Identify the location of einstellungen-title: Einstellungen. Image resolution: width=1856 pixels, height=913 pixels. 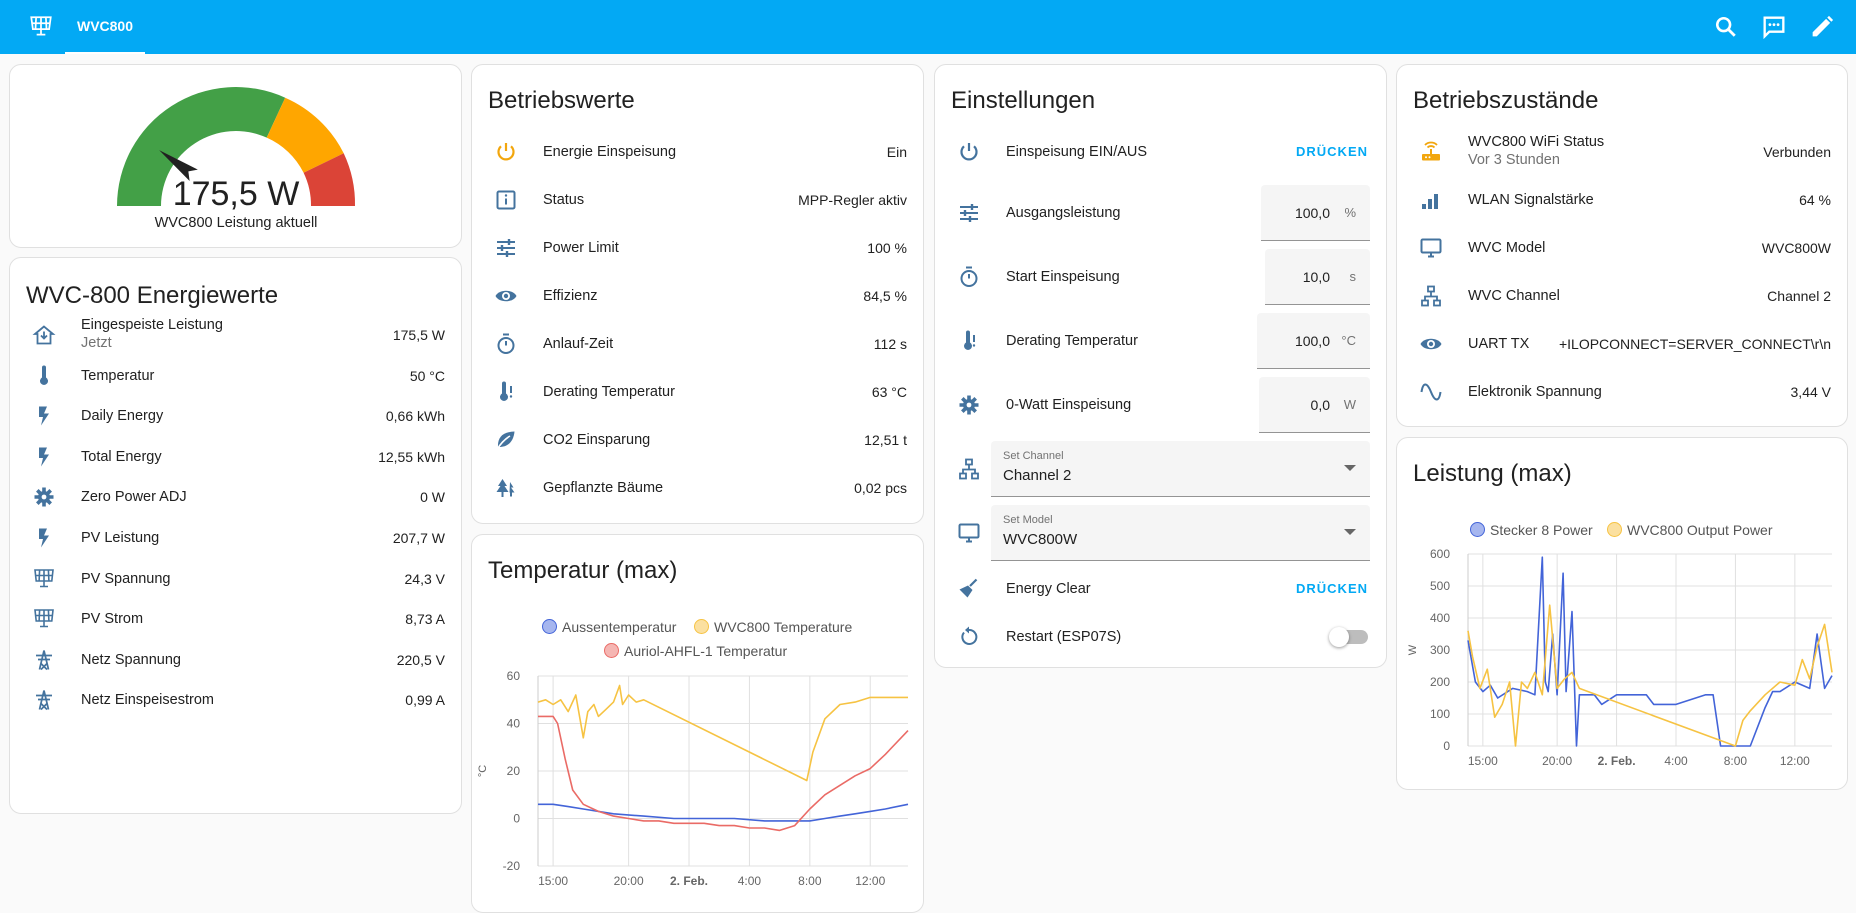
(1023, 100).